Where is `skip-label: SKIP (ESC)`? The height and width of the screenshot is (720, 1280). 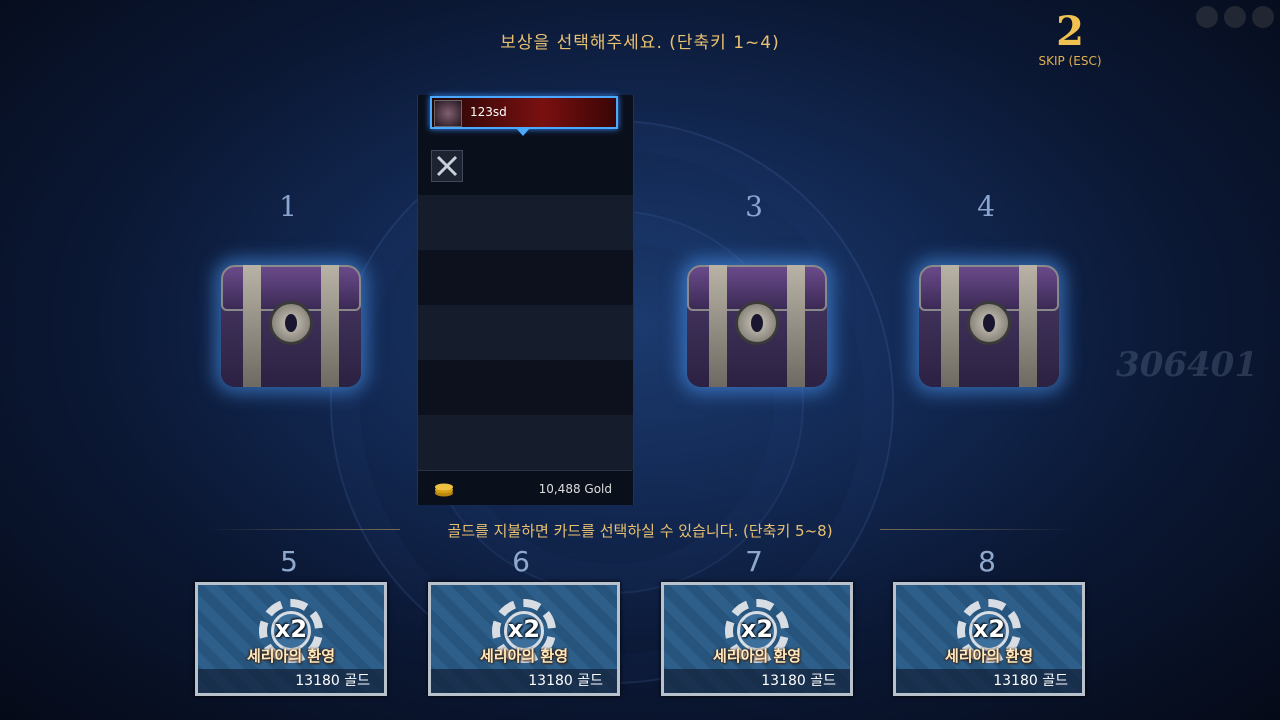
skip-label: SKIP (ESC) is located at coordinates (1070, 61).